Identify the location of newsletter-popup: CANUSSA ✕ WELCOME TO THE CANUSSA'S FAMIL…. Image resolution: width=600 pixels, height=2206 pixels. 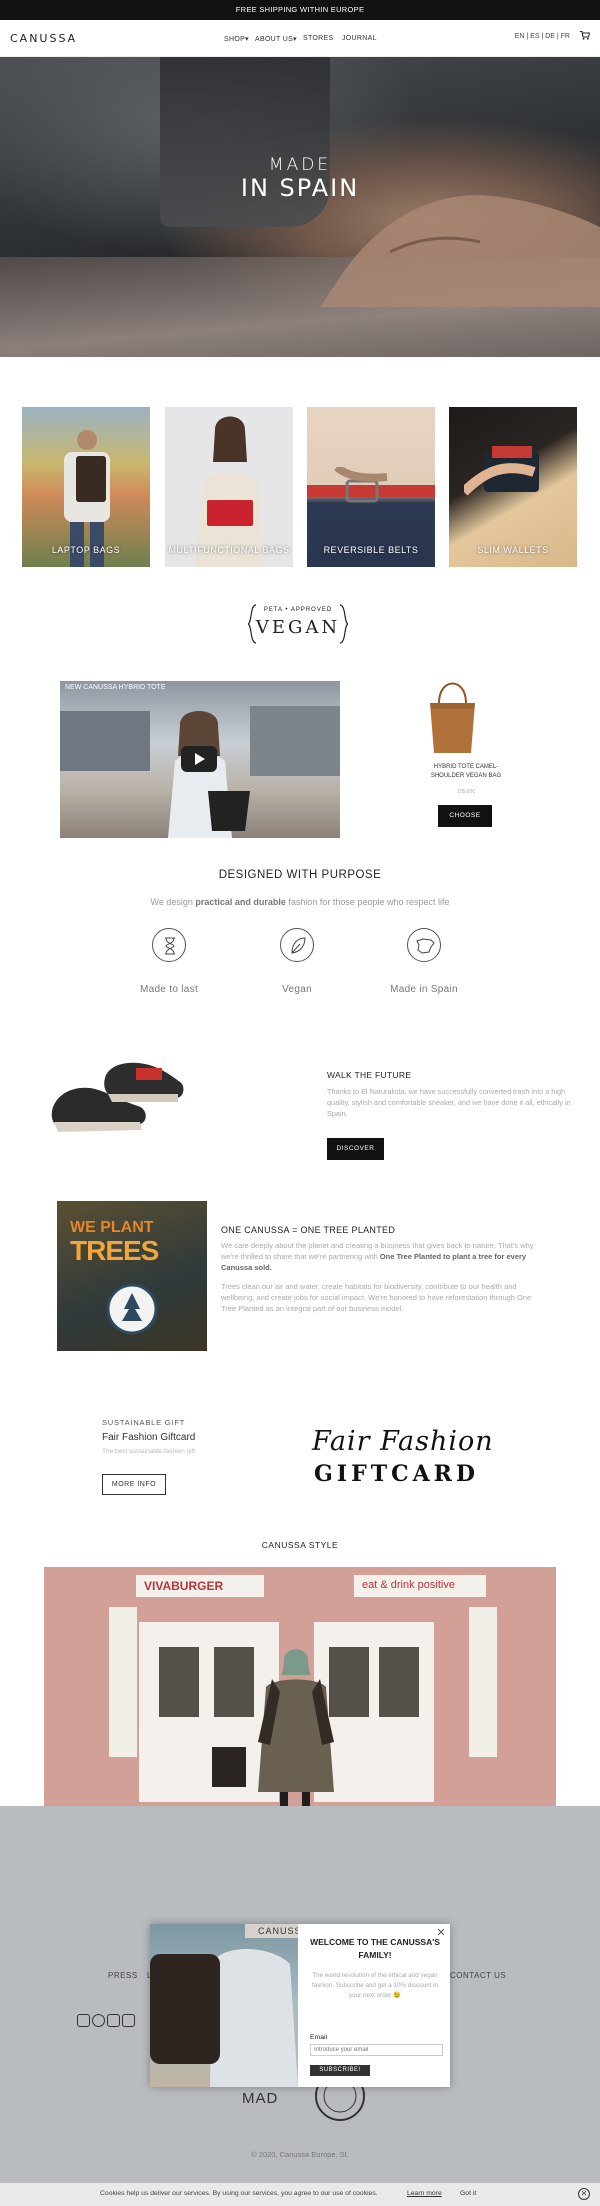
(300, 2005).